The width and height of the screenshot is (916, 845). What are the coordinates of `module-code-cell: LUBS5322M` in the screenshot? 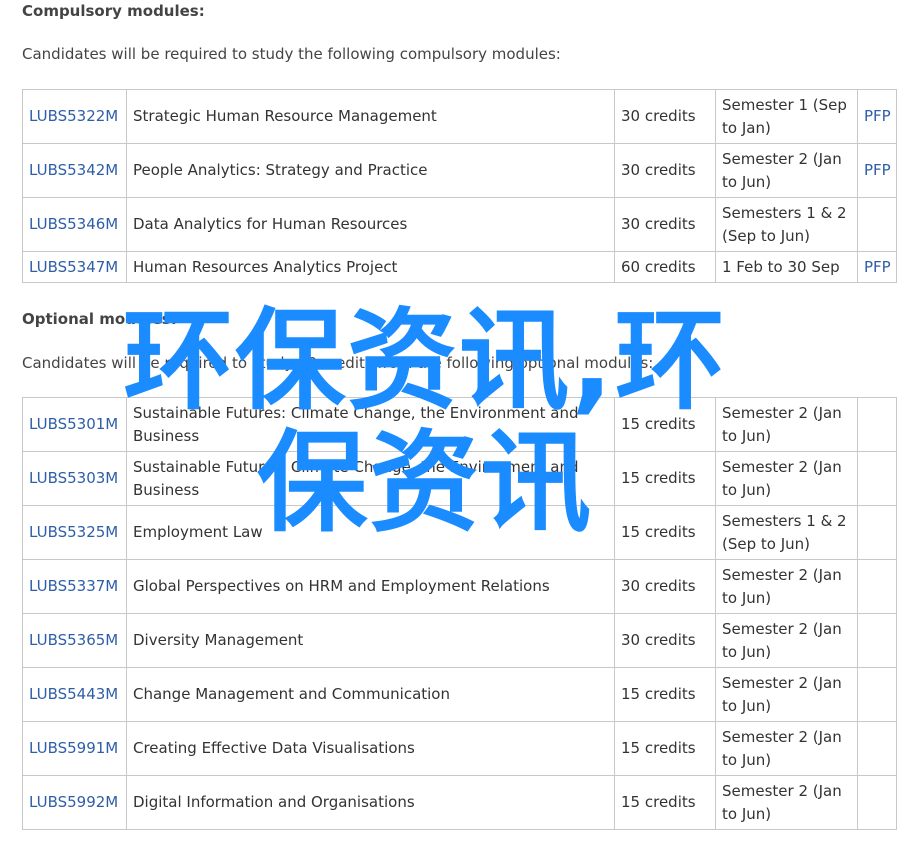 It's located at (74, 116).